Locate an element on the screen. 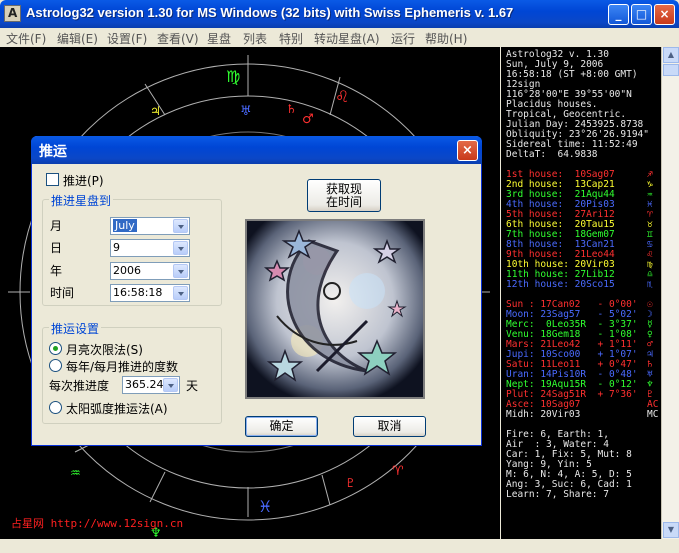  degree-per-period-label: 每年/每月推进的度数 is located at coordinates (122, 366).